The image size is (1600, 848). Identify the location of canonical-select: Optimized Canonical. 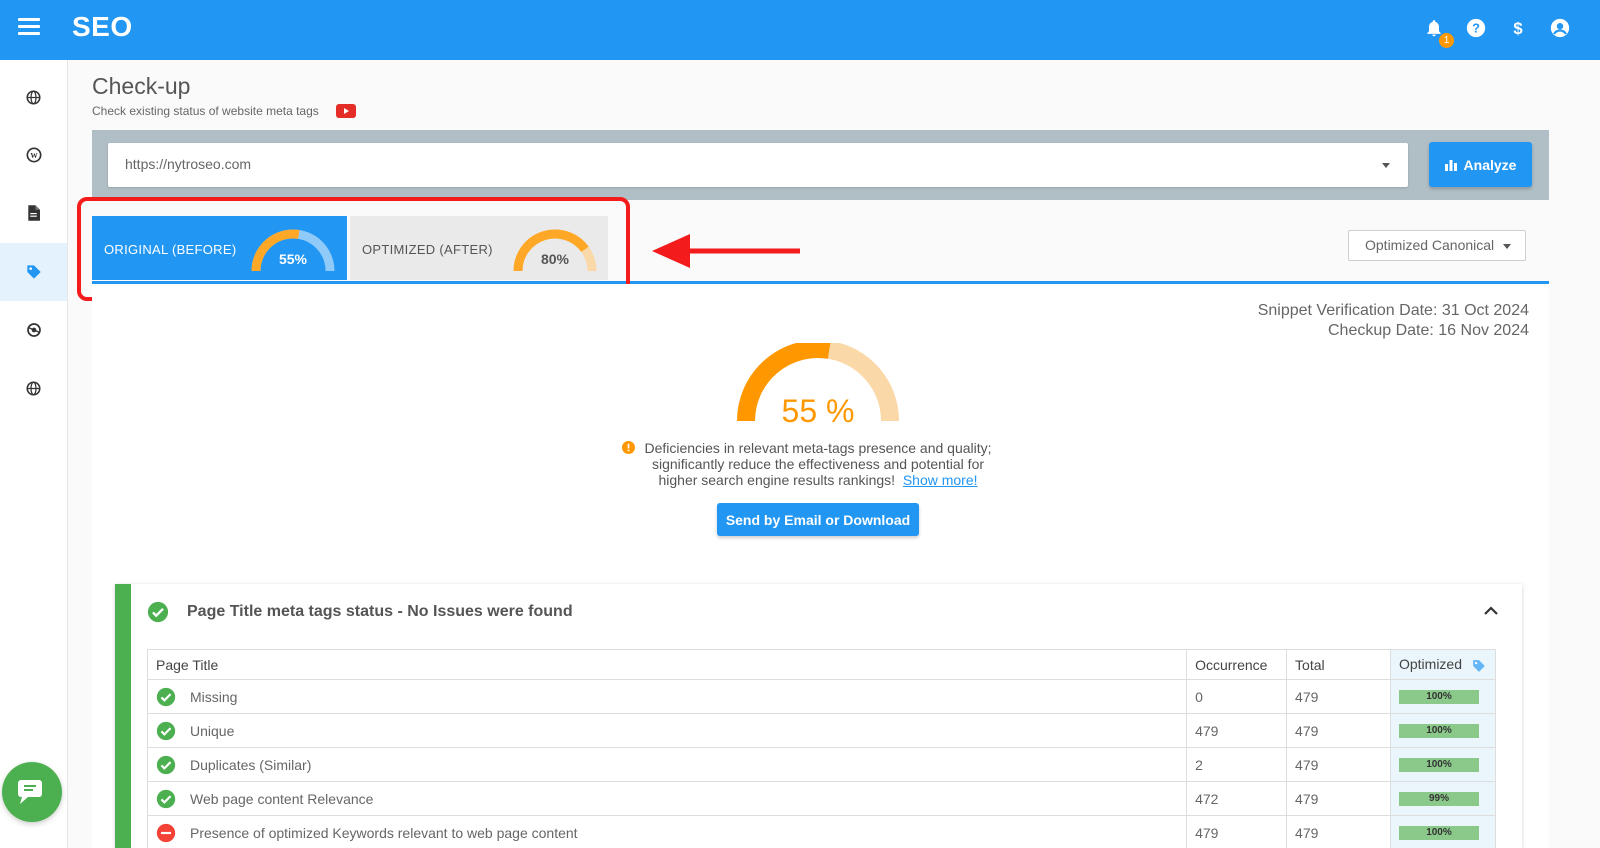
(1437, 245).